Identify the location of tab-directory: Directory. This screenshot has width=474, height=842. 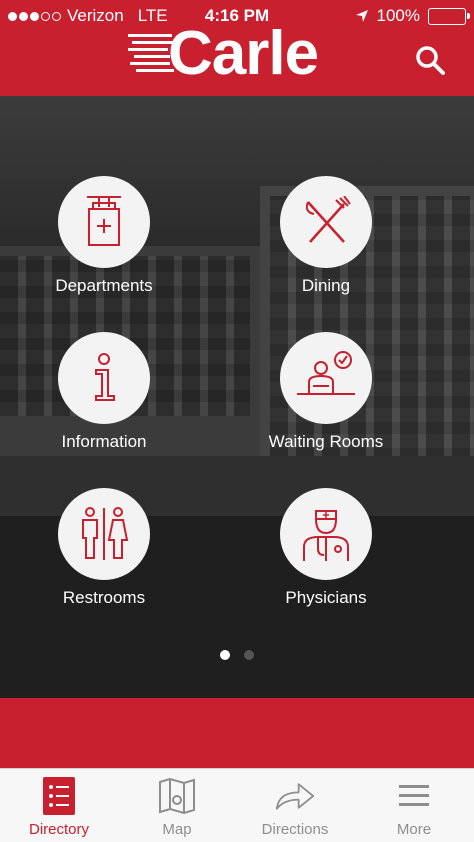
(59, 805).